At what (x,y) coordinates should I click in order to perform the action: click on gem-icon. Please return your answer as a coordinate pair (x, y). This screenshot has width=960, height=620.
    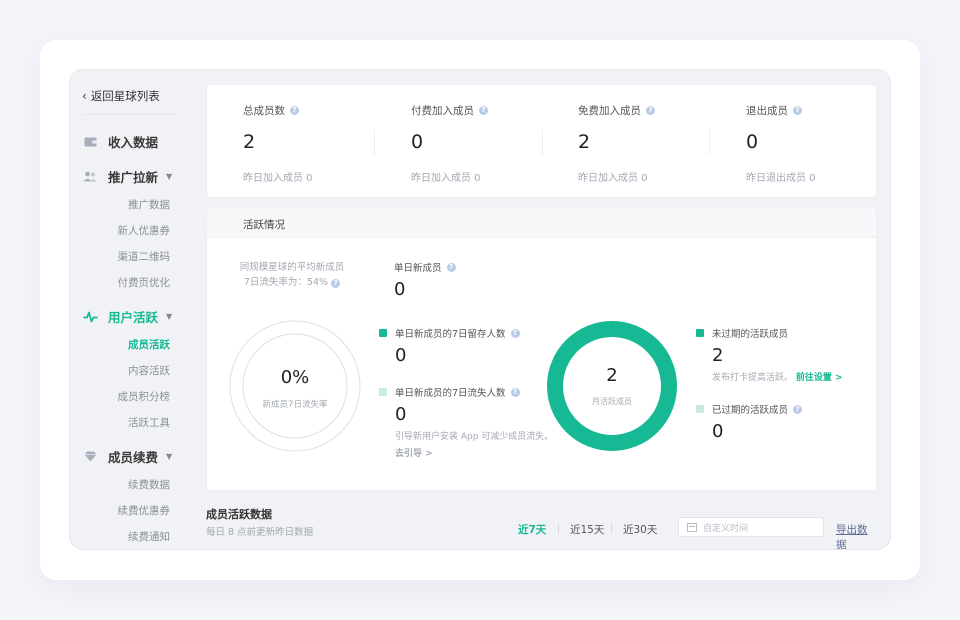
    Looking at the image, I should click on (90, 457).